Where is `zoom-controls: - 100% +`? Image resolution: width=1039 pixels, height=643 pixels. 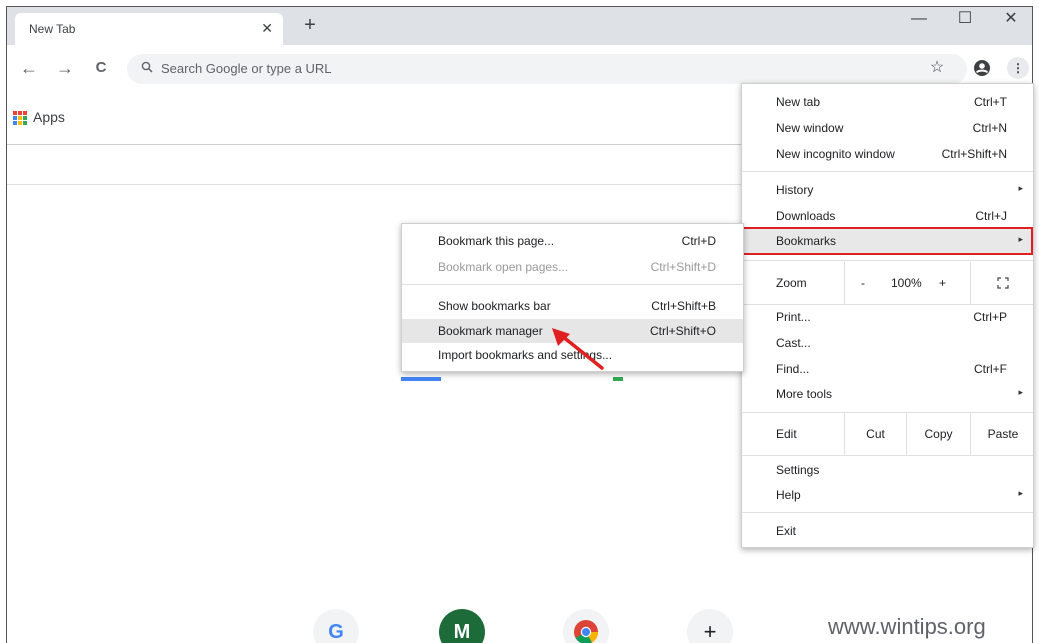 zoom-controls: - 100% + is located at coordinates (907, 283).